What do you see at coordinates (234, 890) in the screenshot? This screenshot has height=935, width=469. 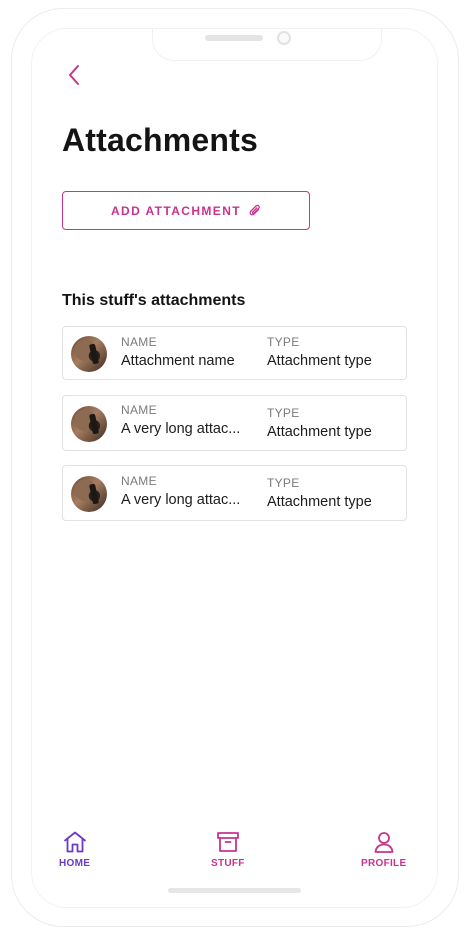 I see `home-indicator` at bounding box center [234, 890].